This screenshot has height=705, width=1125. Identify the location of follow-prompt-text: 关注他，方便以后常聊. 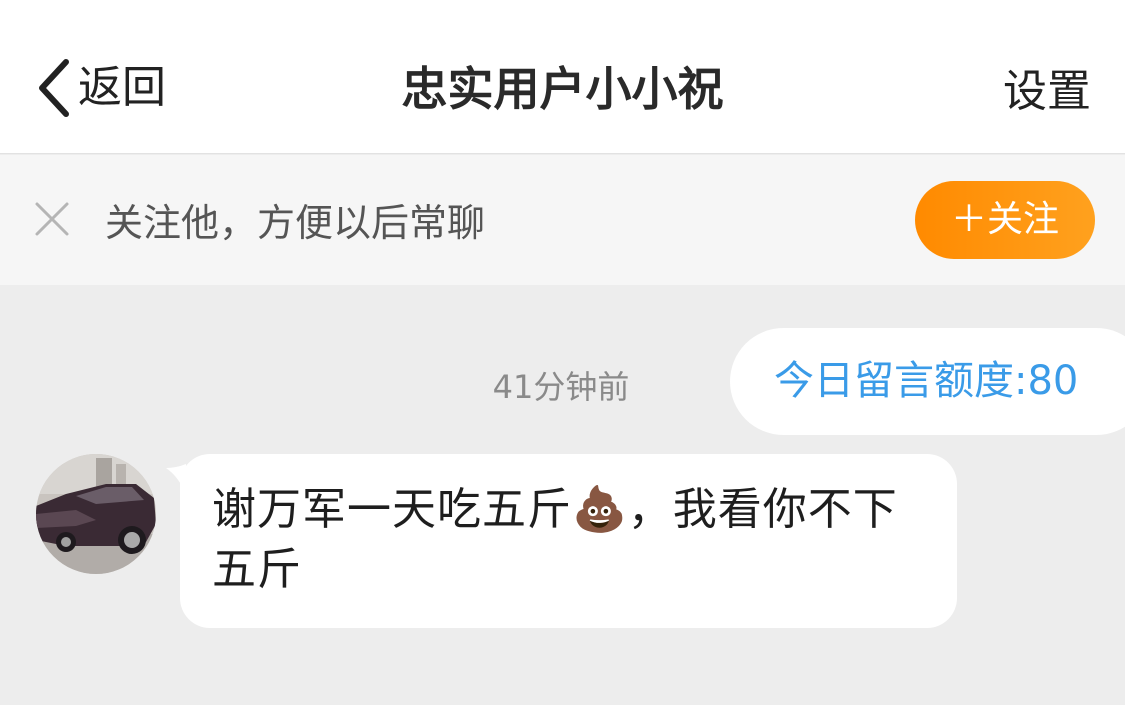
(295, 223).